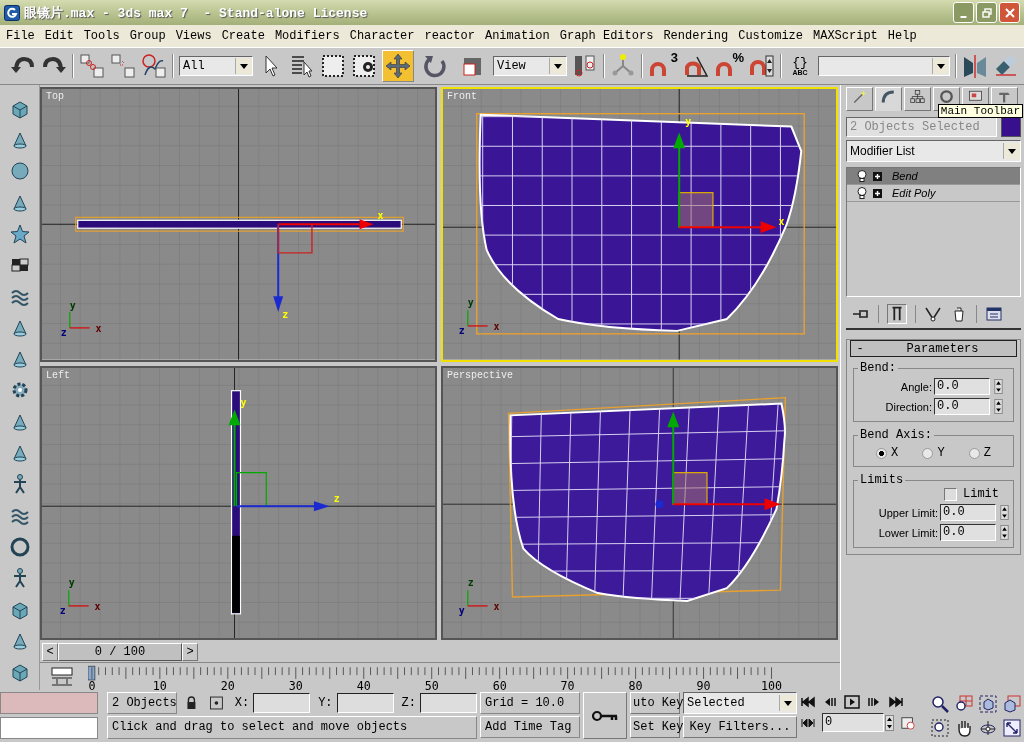  What do you see at coordinates (697, 36) in the screenshot?
I see `menu-item: Rendering` at bounding box center [697, 36].